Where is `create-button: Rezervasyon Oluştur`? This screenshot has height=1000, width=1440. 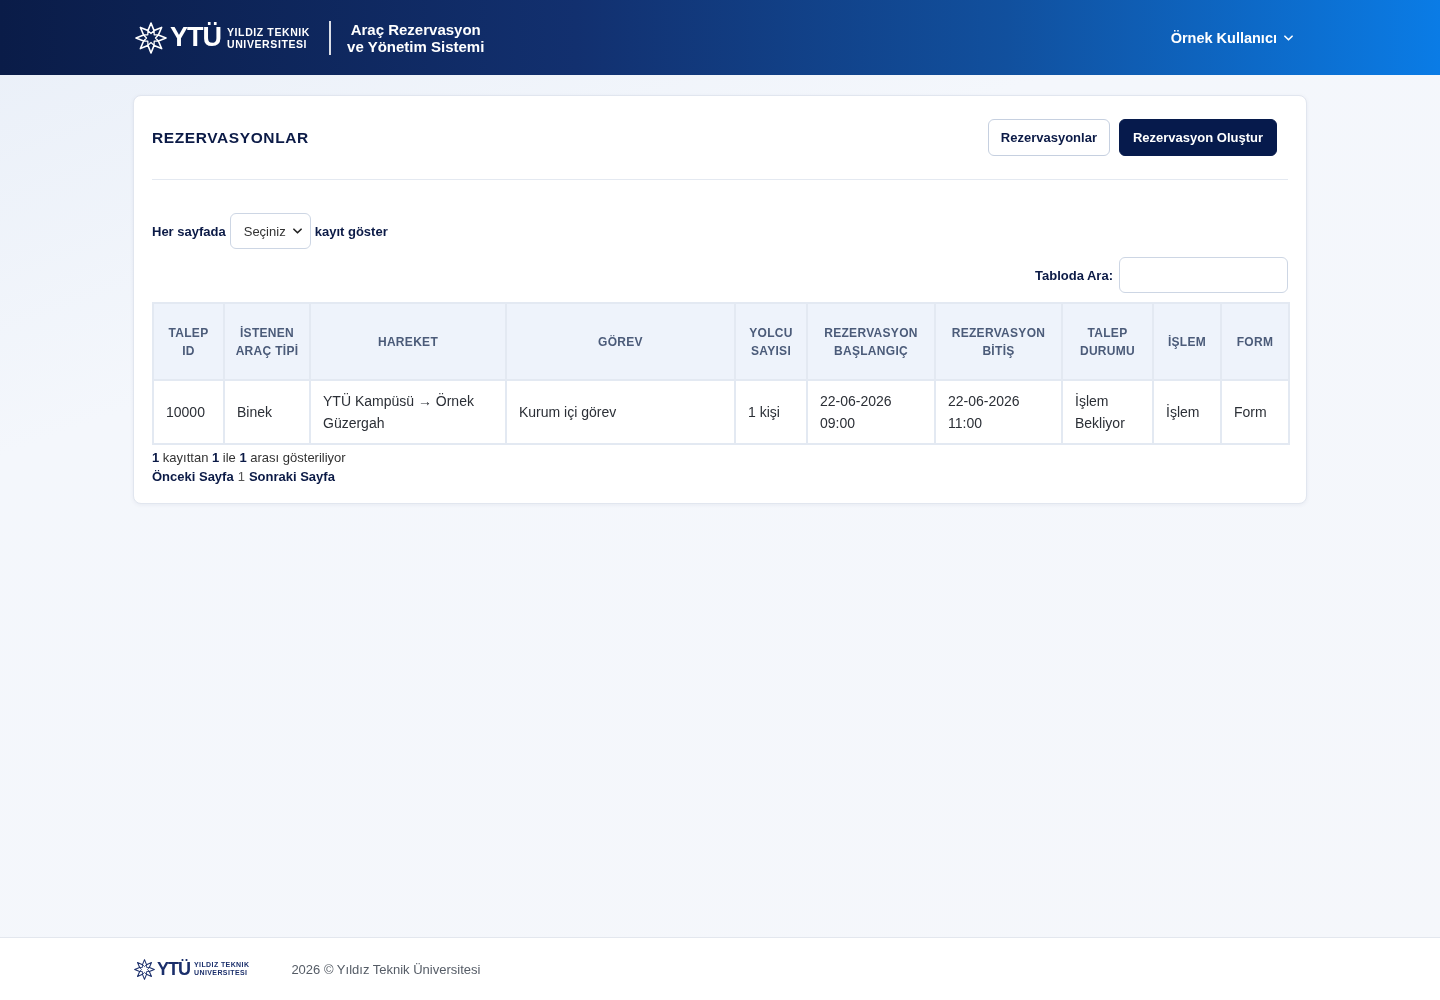 create-button: Rezervasyon Oluştur is located at coordinates (1197, 137).